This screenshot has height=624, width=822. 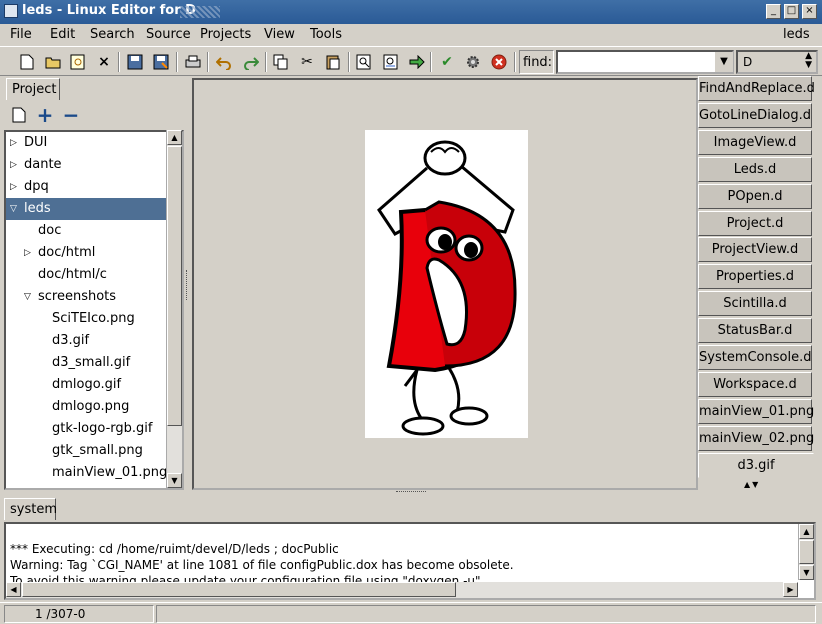 I want to click on console-vscrollbar: ▲ ▼, so click(x=806, y=552).